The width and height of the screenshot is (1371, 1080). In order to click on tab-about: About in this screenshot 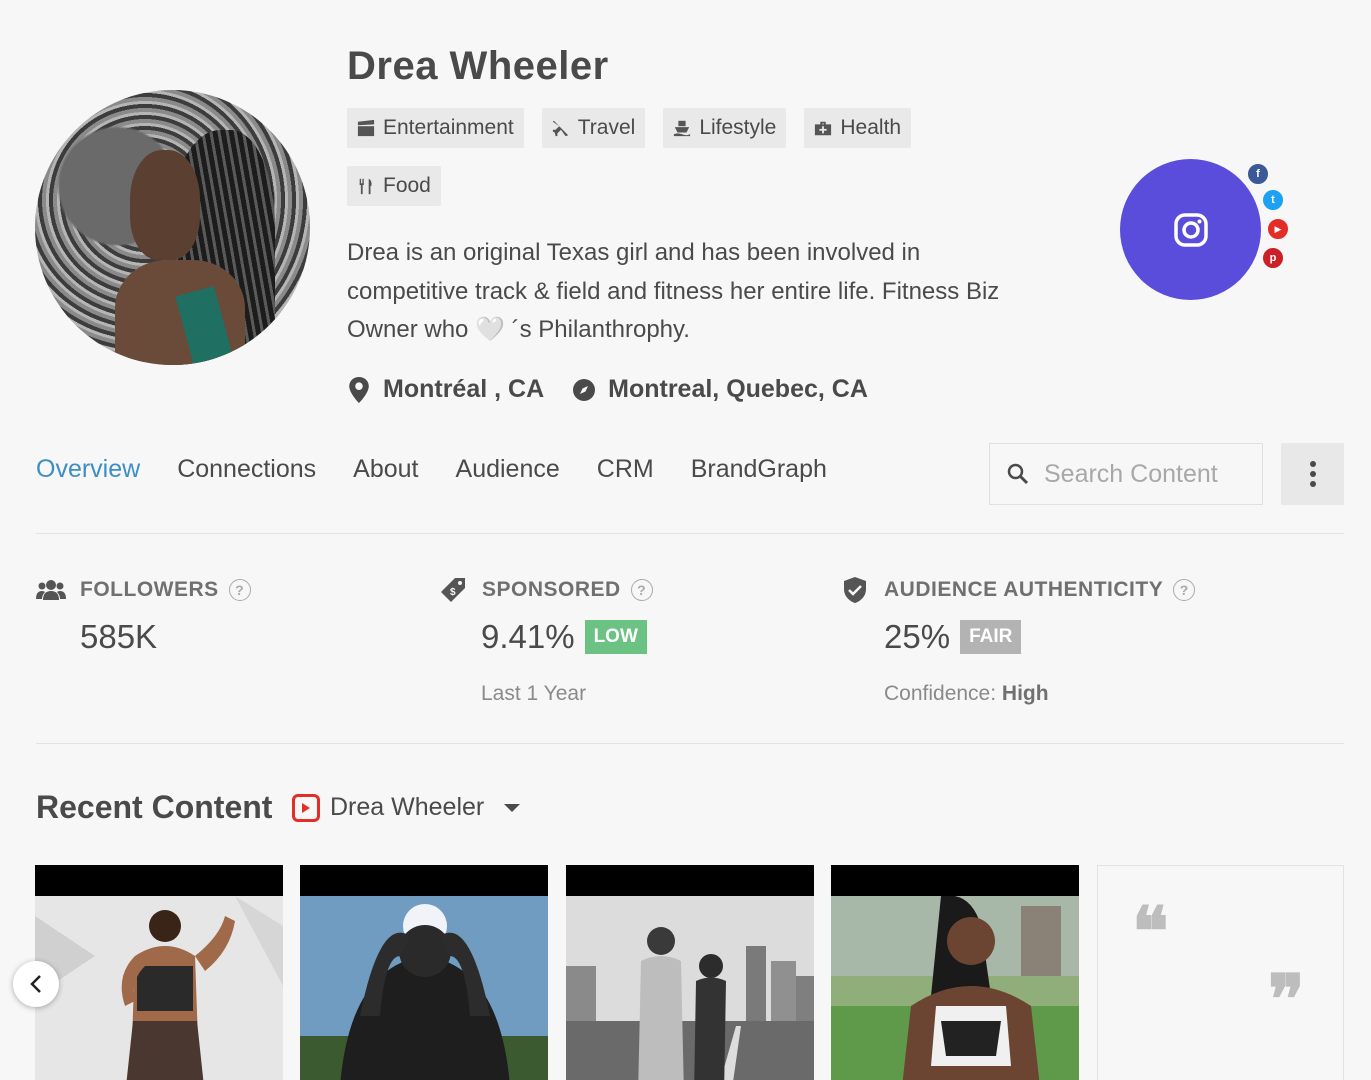, I will do `click(385, 469)`.